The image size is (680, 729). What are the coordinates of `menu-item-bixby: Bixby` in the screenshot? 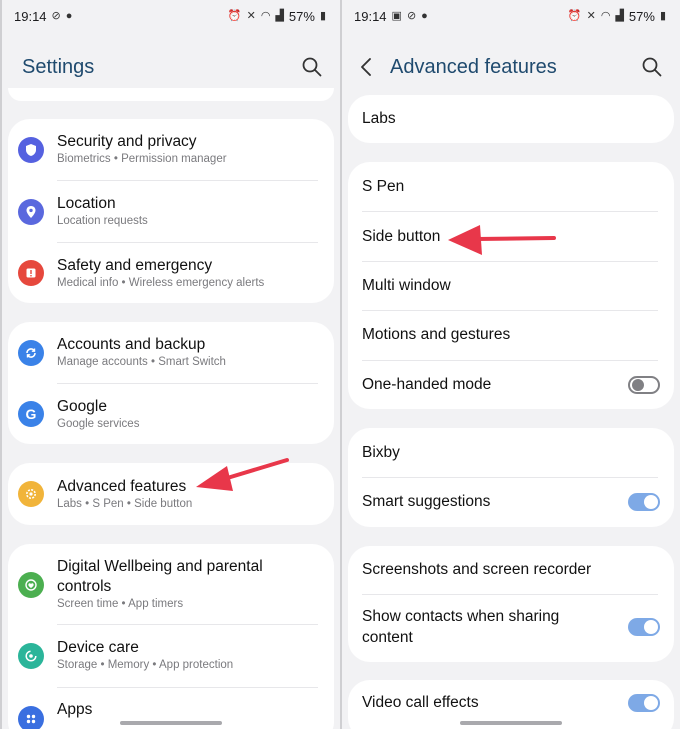 It's located at (511, 452).